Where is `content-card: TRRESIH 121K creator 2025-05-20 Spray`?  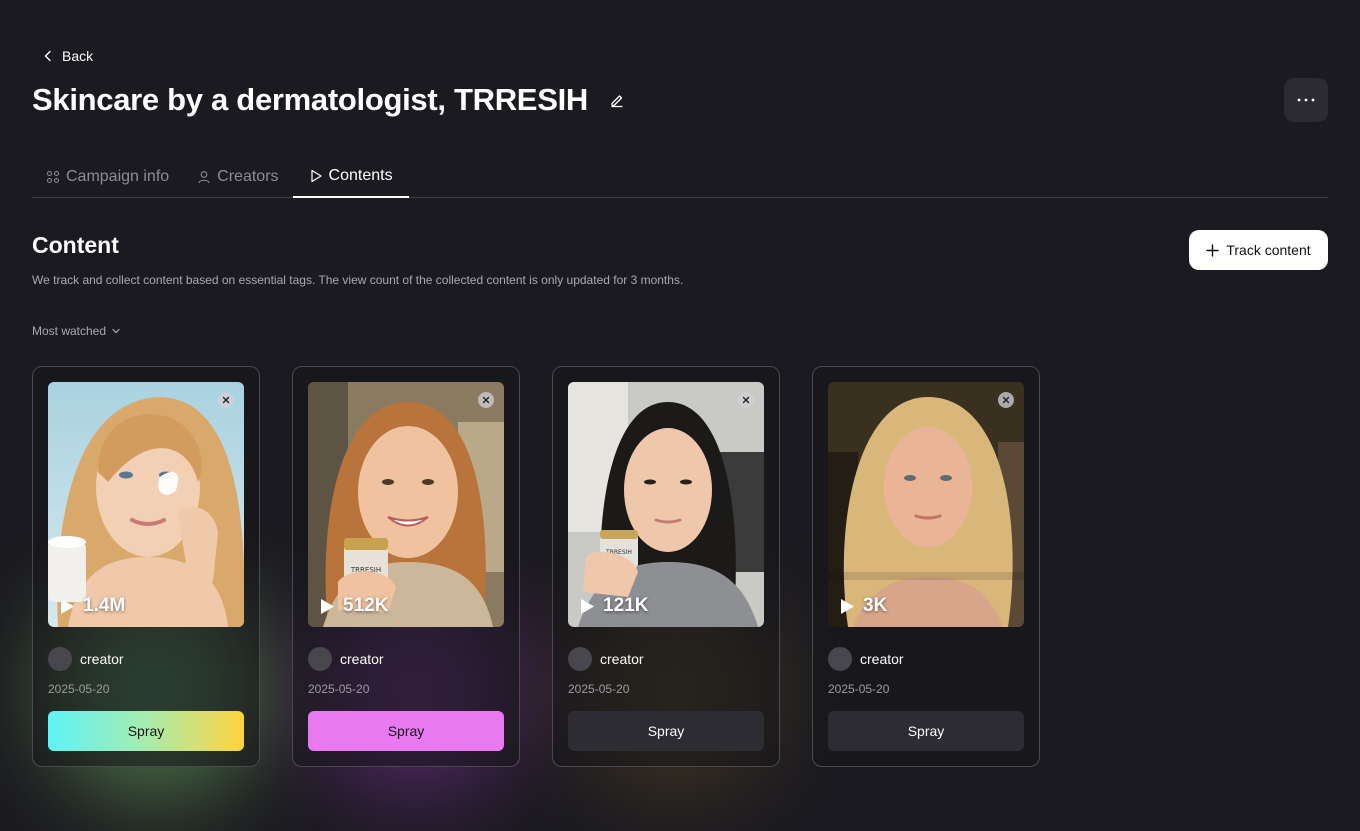 content-card: TRRESIH 121K creator 2025-05-20 Spray is located at coordinates (666, 566).